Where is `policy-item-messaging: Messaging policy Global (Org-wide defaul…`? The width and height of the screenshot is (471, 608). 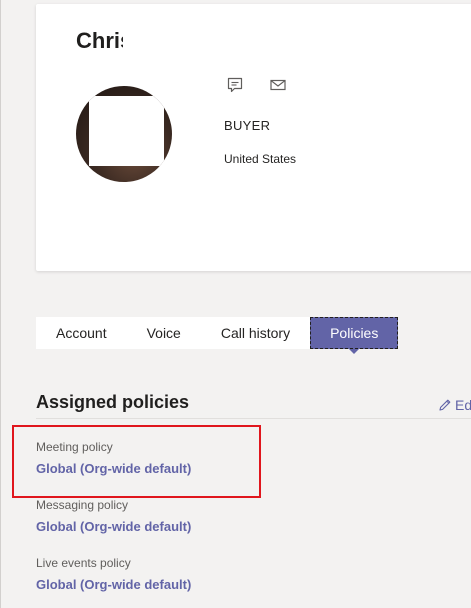 policy-item-messaging: Messaging policy Global (Org-wide defaul… is located at coordinates (113, 516).